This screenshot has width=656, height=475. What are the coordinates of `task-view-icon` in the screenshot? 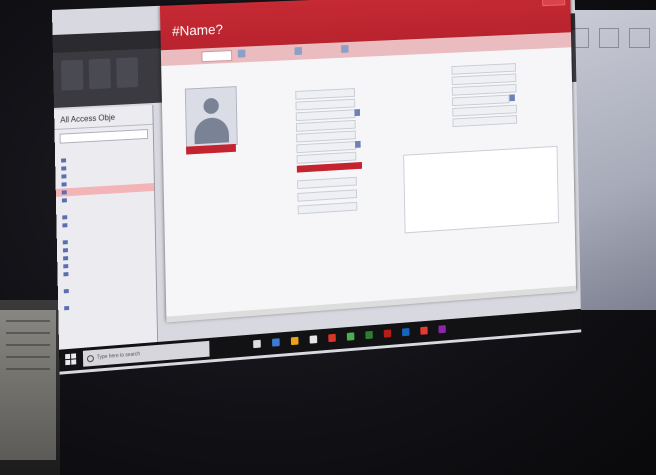 It's located at (257, 344).